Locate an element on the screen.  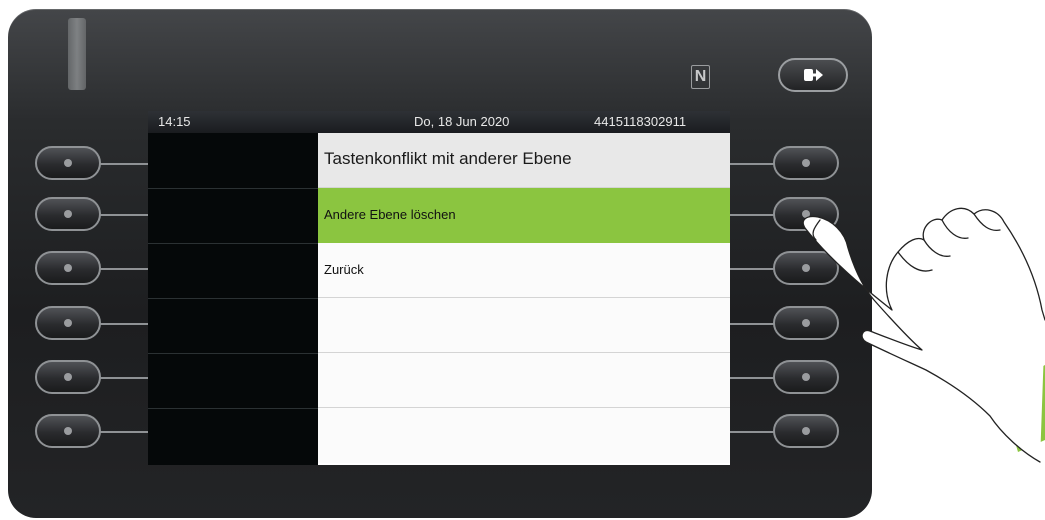
leave-button is located at coordinates (813, 75).